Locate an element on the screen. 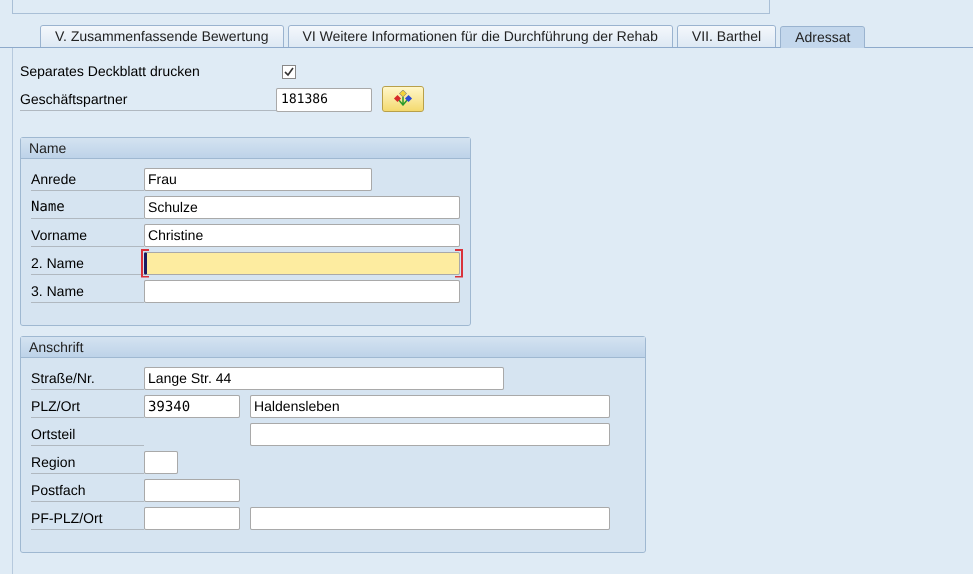 The height and width of the screenshot is (574, 973). field-label: Geschäftspartner is located at coordinates (148, 99).